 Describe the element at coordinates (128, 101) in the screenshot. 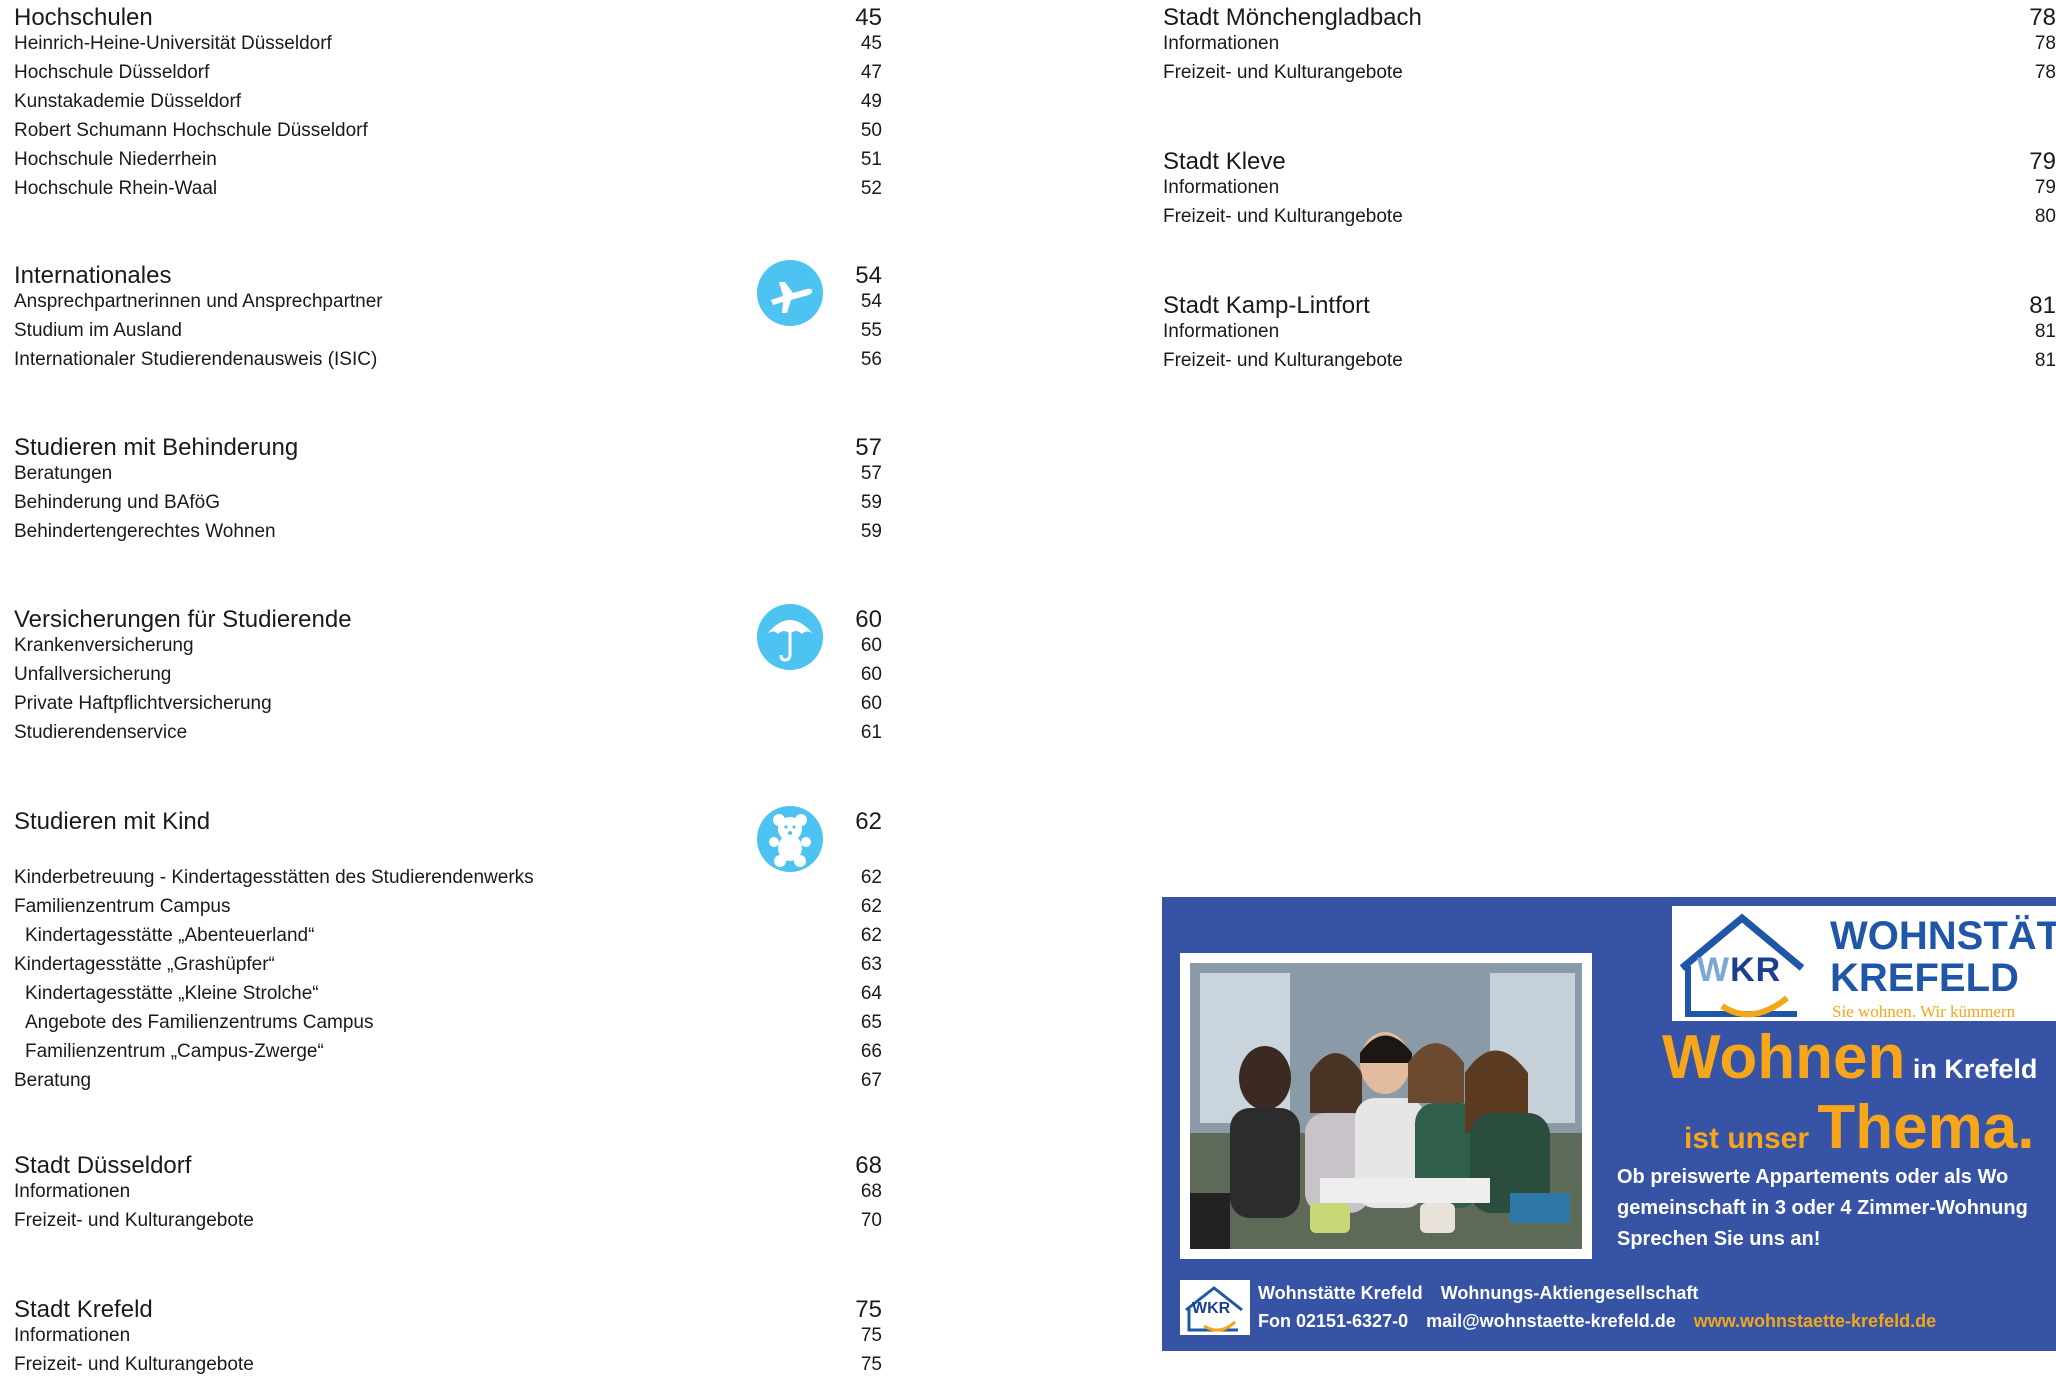

I see `toc-entry-label: Kunstakademie Düsseldorf` at that location.